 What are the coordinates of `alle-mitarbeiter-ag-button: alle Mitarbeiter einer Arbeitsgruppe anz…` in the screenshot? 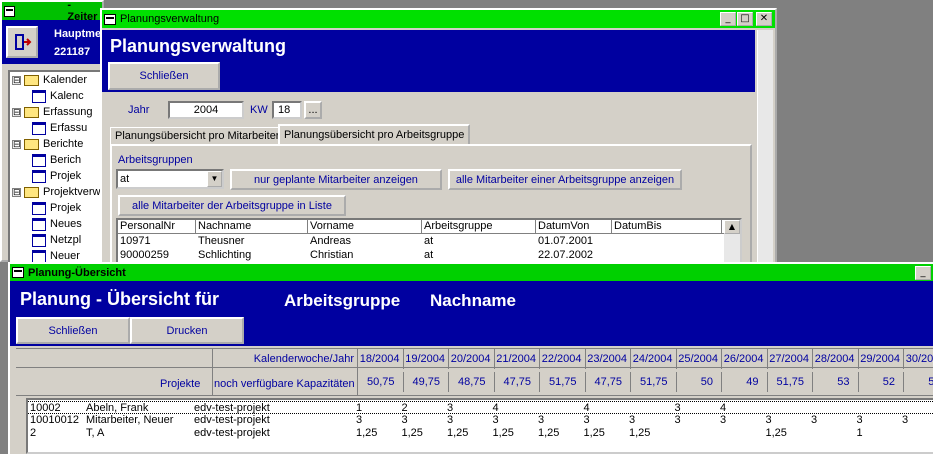 It's located at (565, 179).